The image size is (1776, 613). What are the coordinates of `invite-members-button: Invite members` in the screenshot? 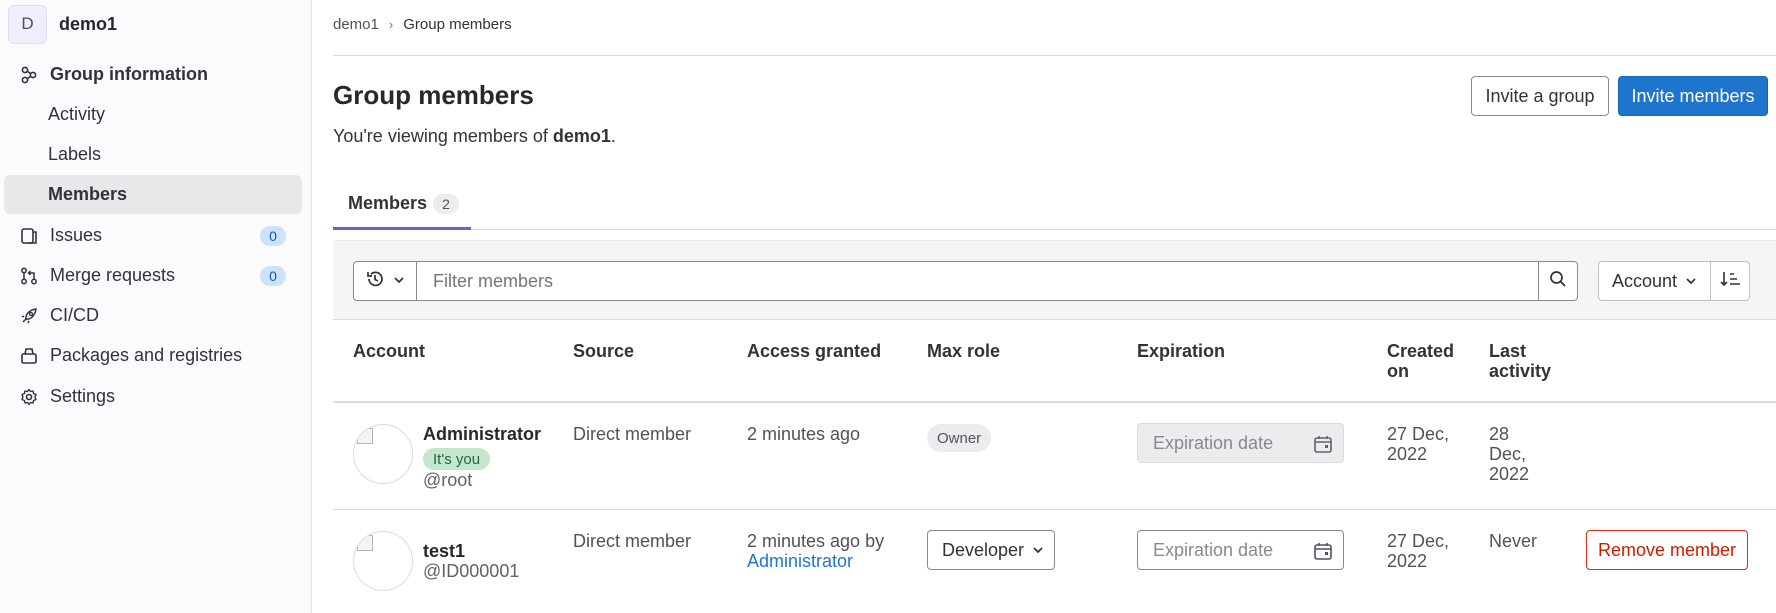 It's located at (1693, 96).